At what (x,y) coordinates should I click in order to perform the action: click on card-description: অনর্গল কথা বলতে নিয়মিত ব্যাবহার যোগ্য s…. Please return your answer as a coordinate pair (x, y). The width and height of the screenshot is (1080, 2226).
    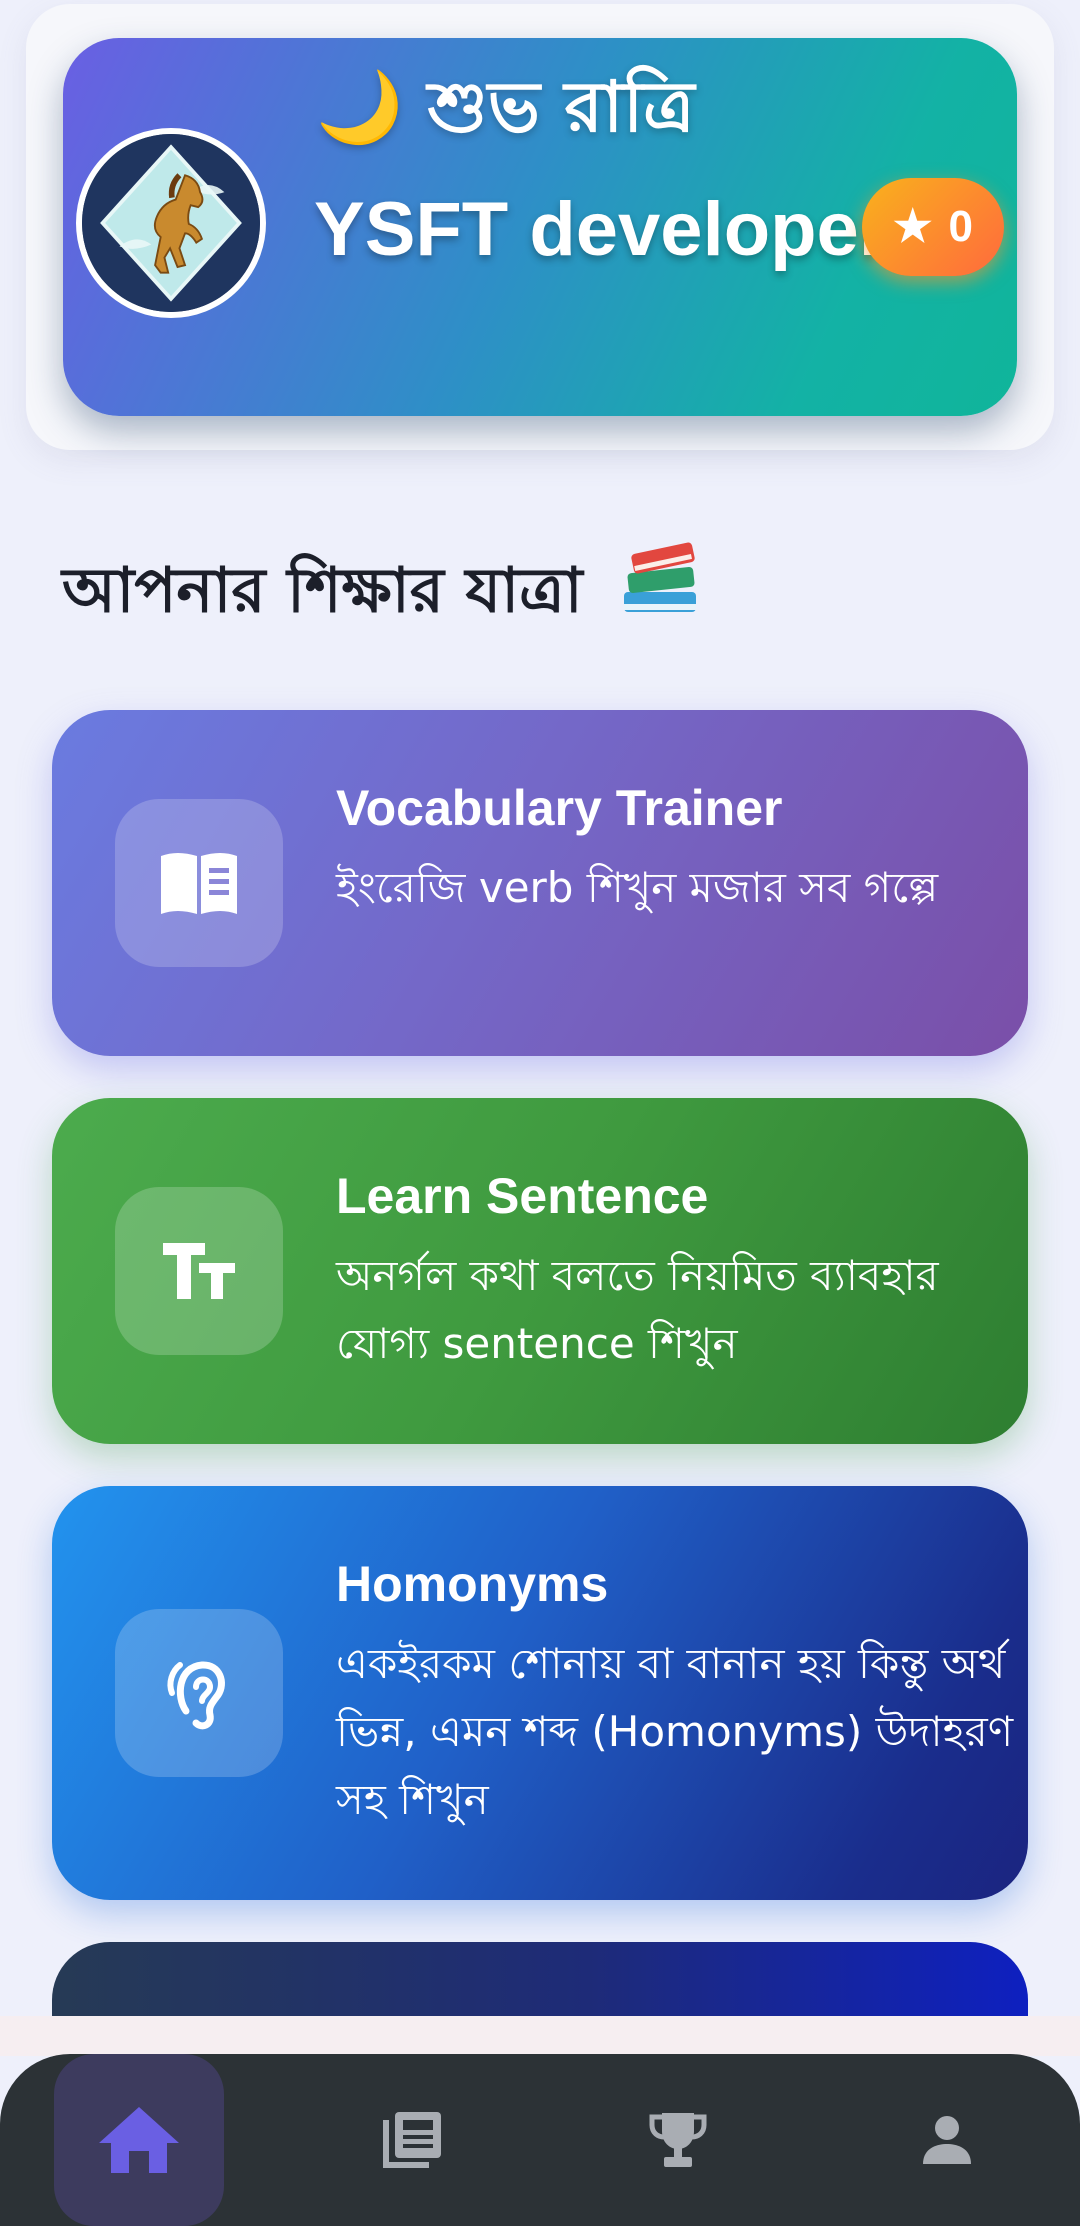
    Looking at the image, I should click on (637, 1309).